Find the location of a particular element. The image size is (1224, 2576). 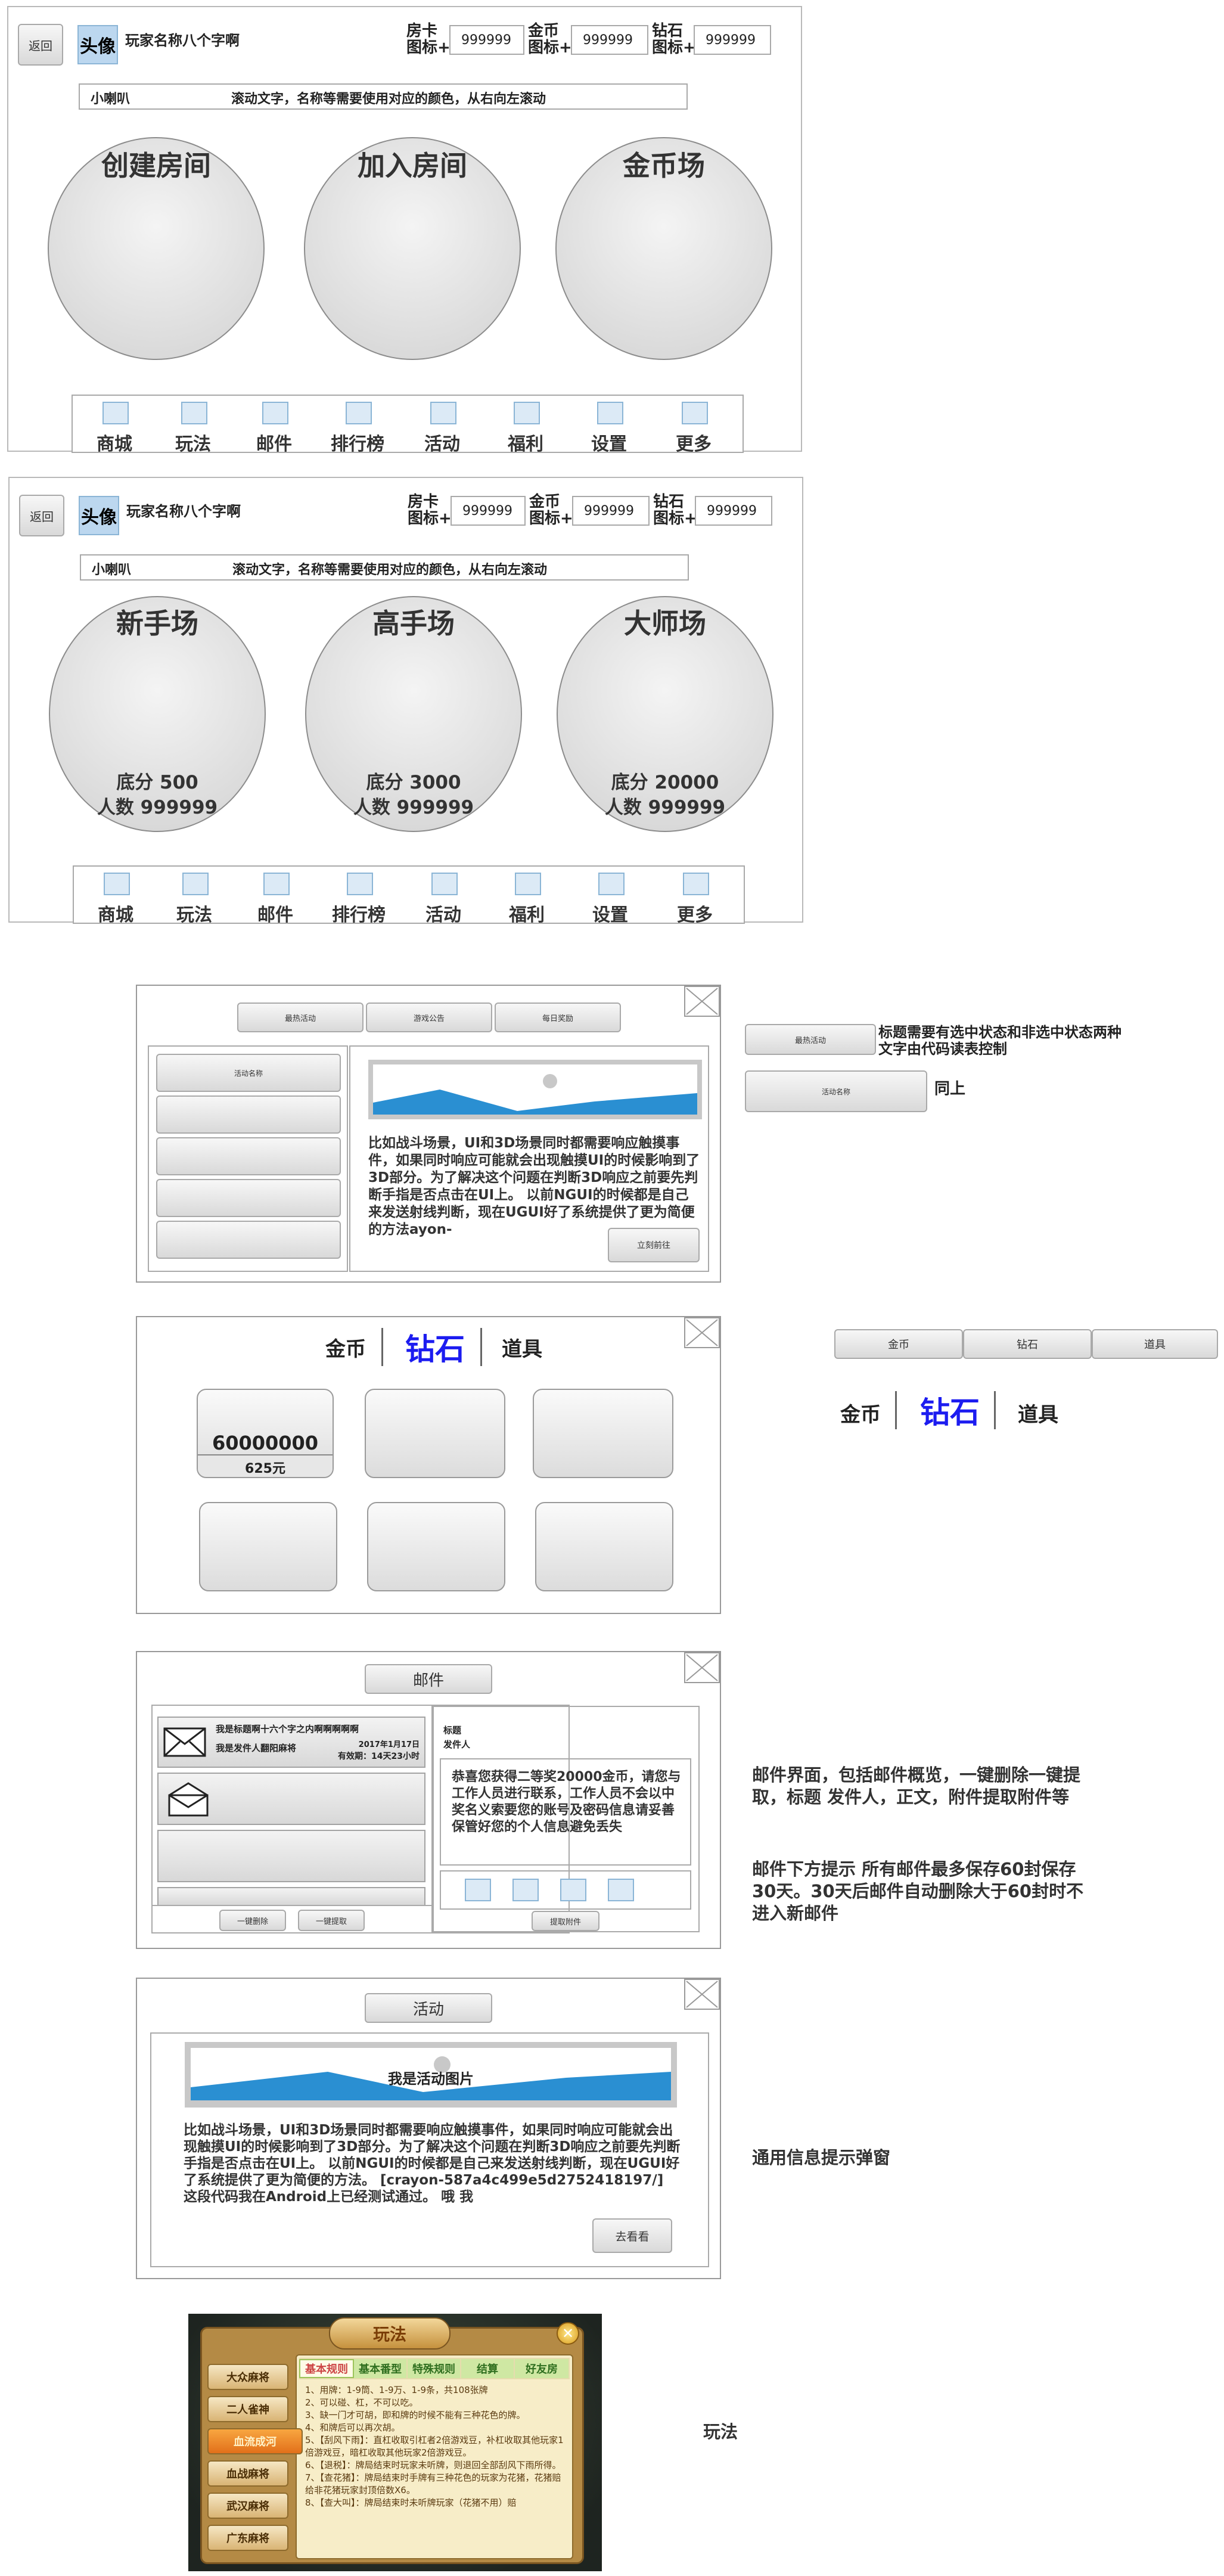

nav-label: 福利 is located at coordinates (525, 445).